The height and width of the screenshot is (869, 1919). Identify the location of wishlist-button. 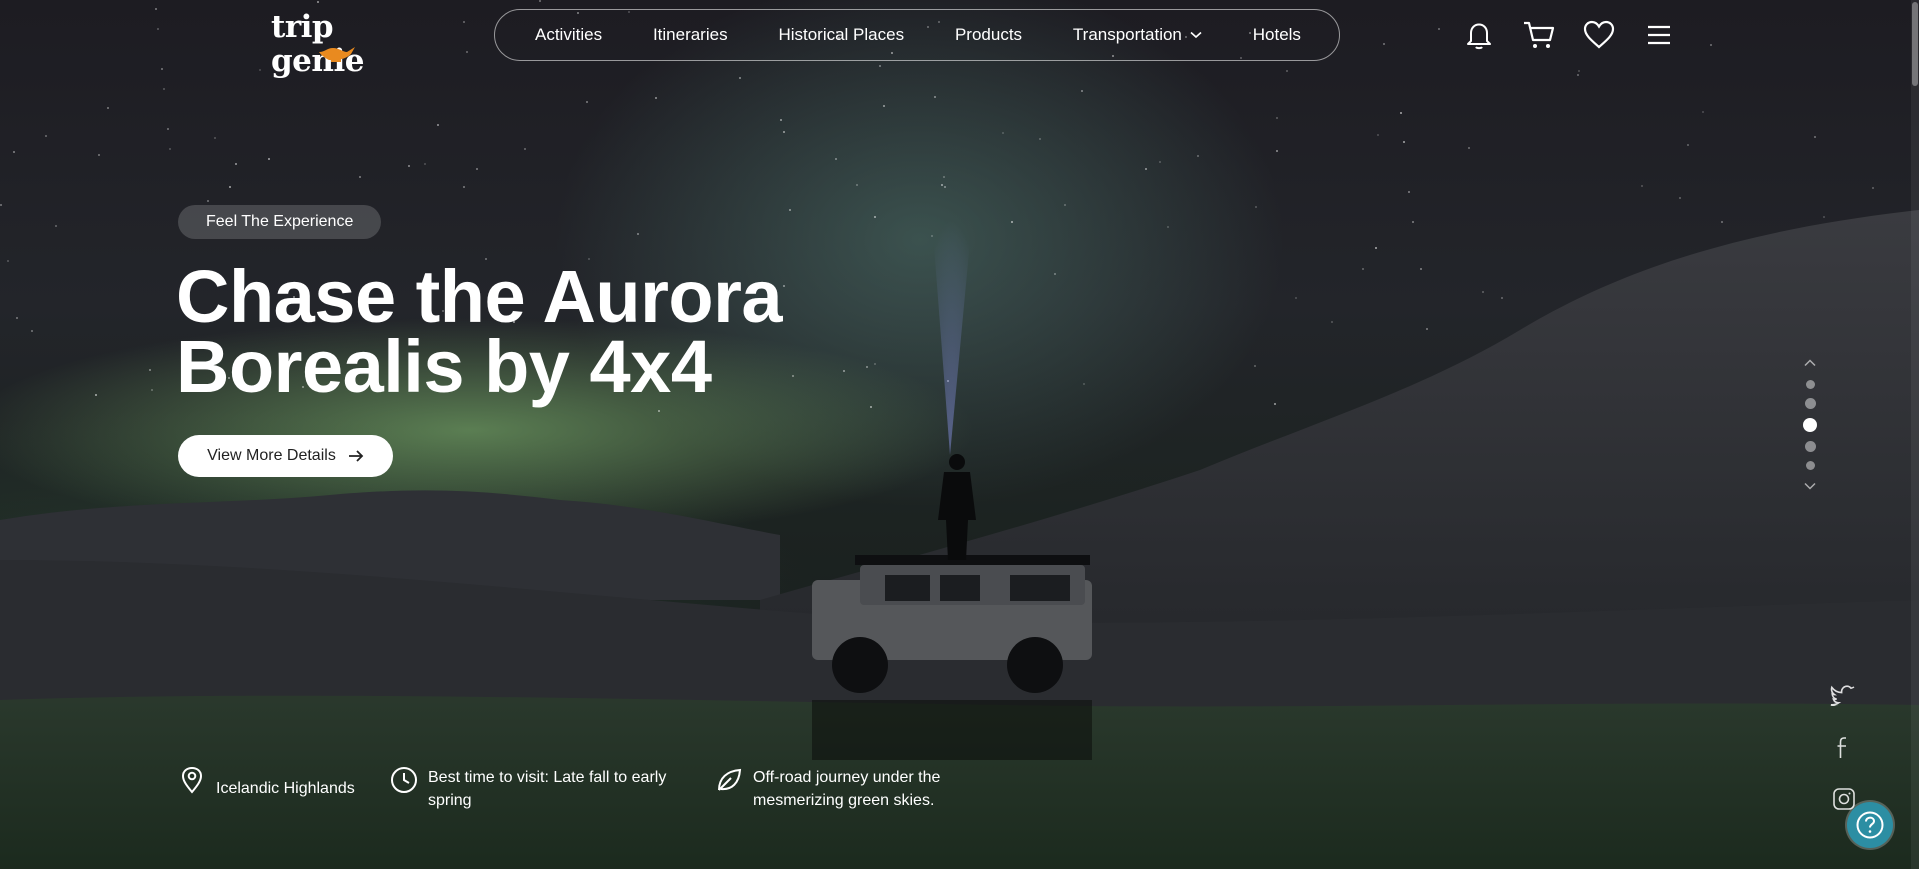
(1599, 35).